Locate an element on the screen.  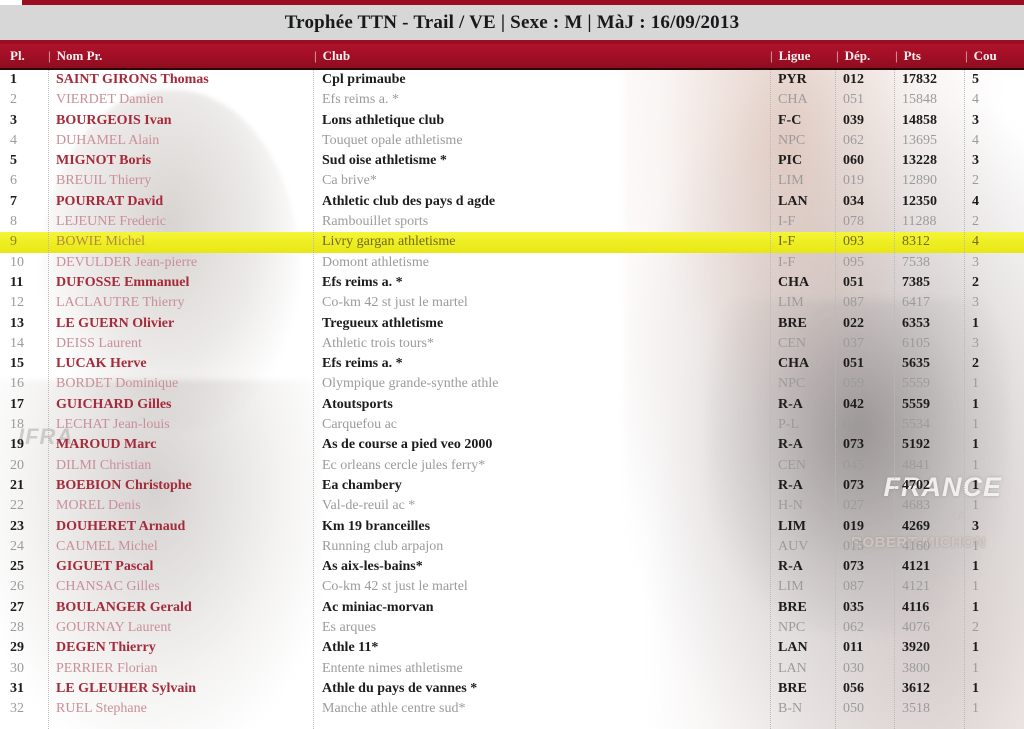
cell-nom: DEVULDER Jean-pierre is located at coordinates (127, 262).